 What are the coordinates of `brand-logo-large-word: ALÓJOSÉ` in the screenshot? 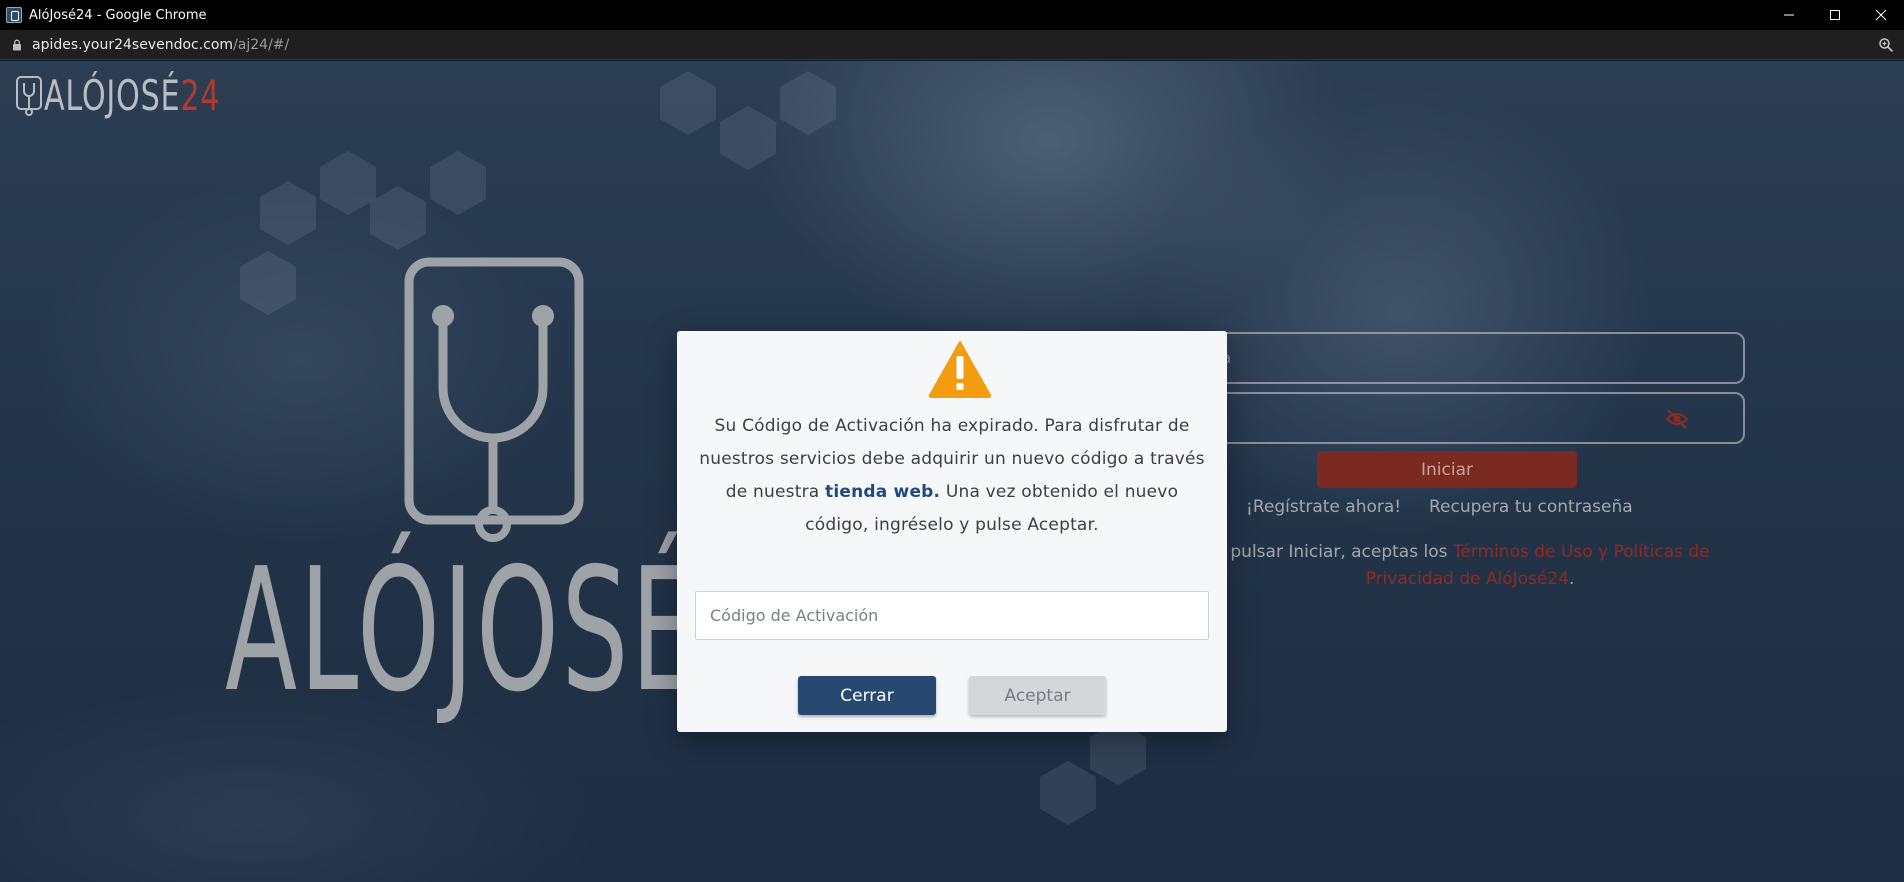 It's located at (462, 631).